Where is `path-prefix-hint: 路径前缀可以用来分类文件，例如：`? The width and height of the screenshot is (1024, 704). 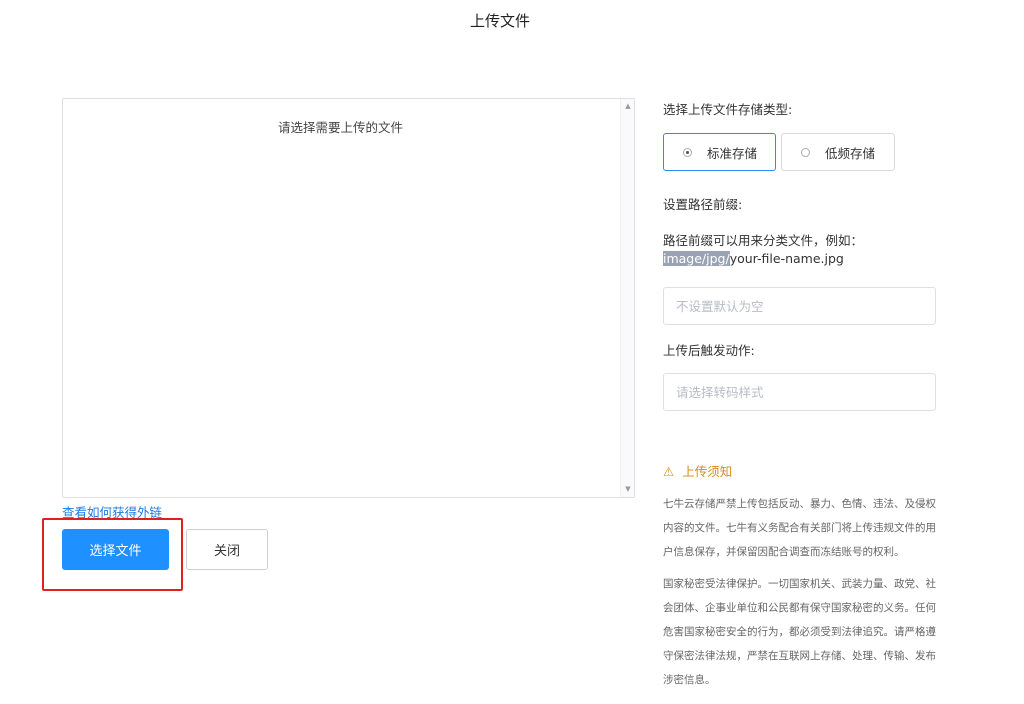
path-prefix-hint: 路径前缀可以用来分类文件，例如： is located at coordinates (763, 240).